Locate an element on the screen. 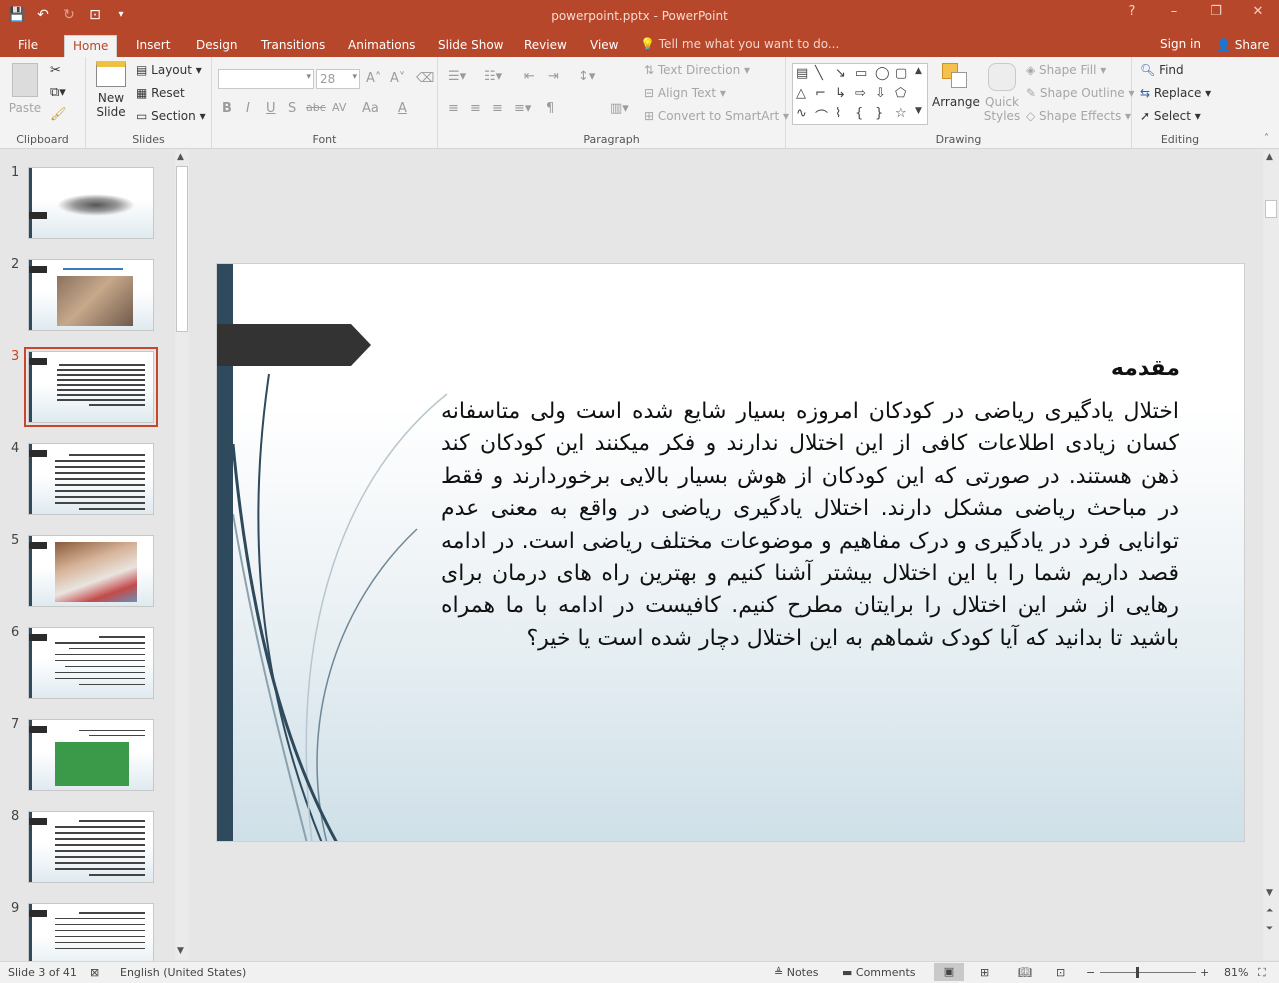 The width and height of the screenshot is (1279, 983). tab-file: File is located at coordinates (28, 46).